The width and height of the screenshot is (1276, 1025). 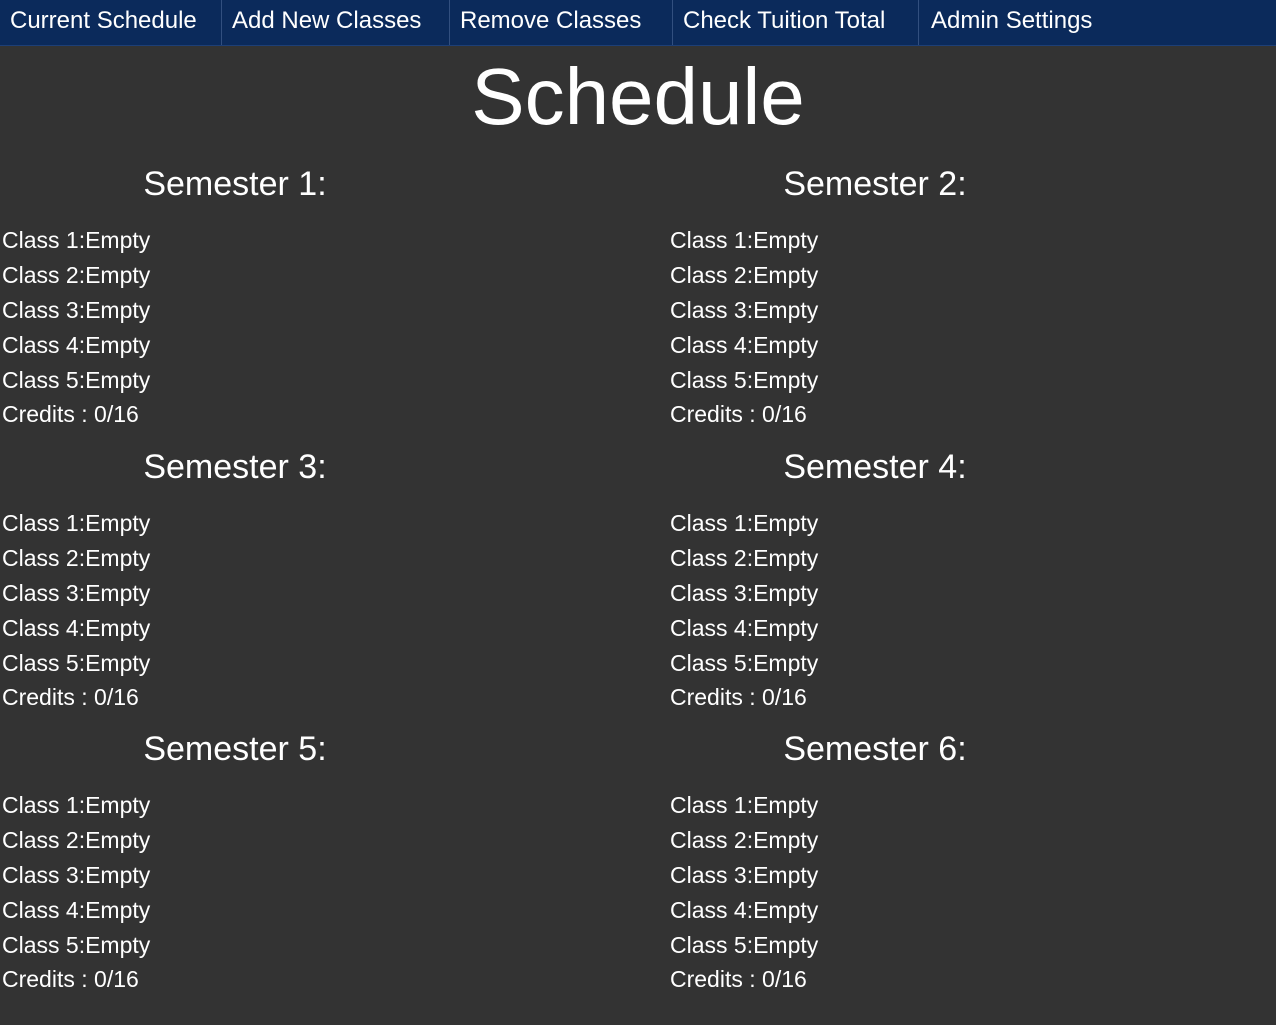 What do you see at coordinates (235, 749) in the screenshot?
I see `semester-title: Semester 5:` at bounding box center [235, 749].